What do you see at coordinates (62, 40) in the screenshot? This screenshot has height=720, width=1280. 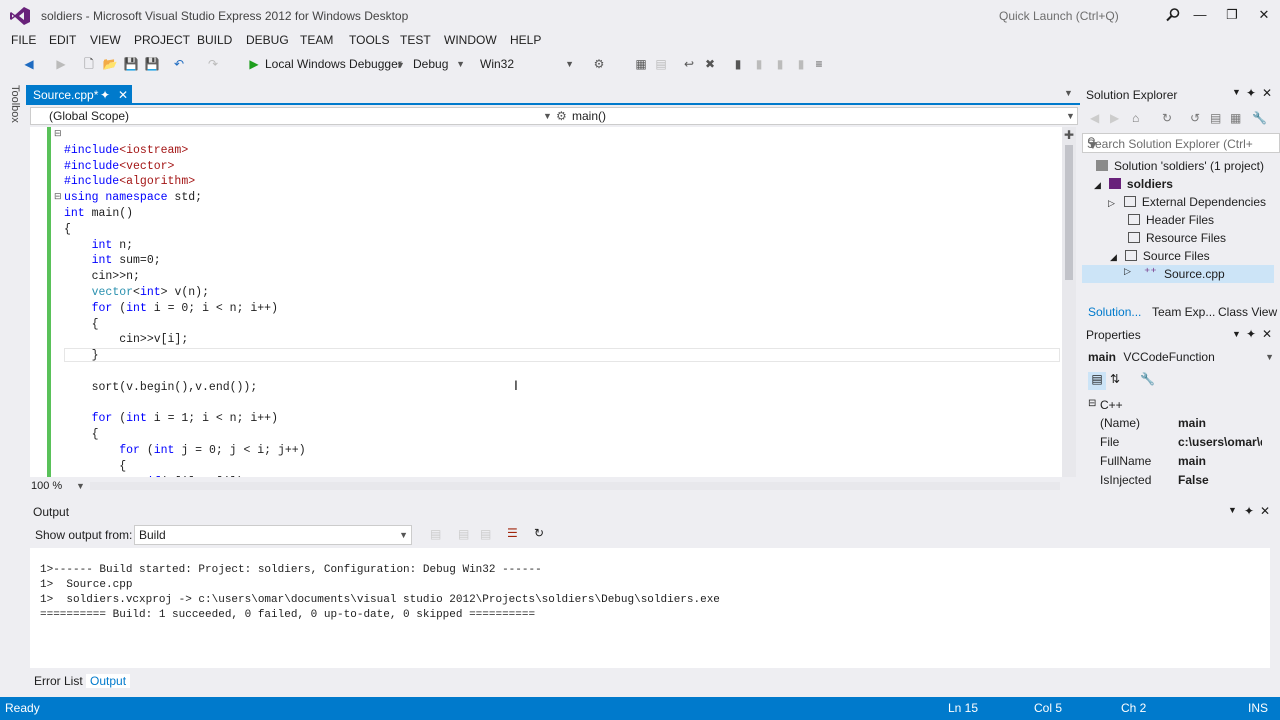 I see `menu-edit: EDIT` at bounding box center [62, 40].